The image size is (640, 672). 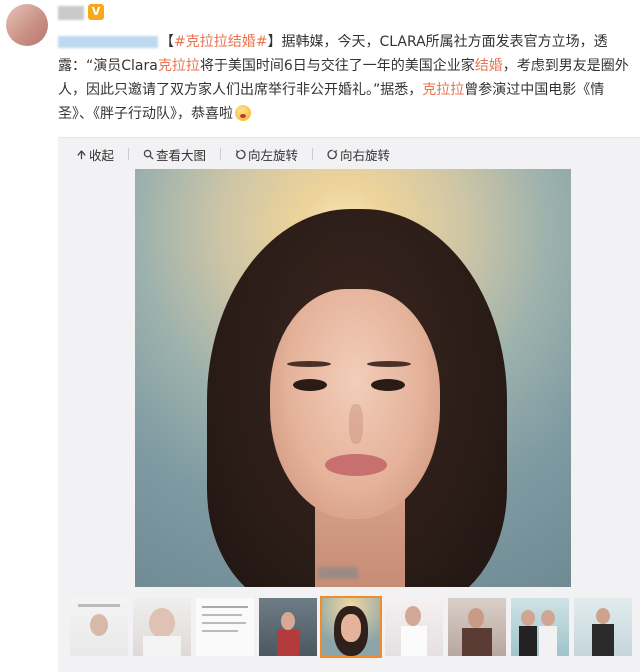 I want to click on verified-badge-icon: V, so click(x=96, y=12).